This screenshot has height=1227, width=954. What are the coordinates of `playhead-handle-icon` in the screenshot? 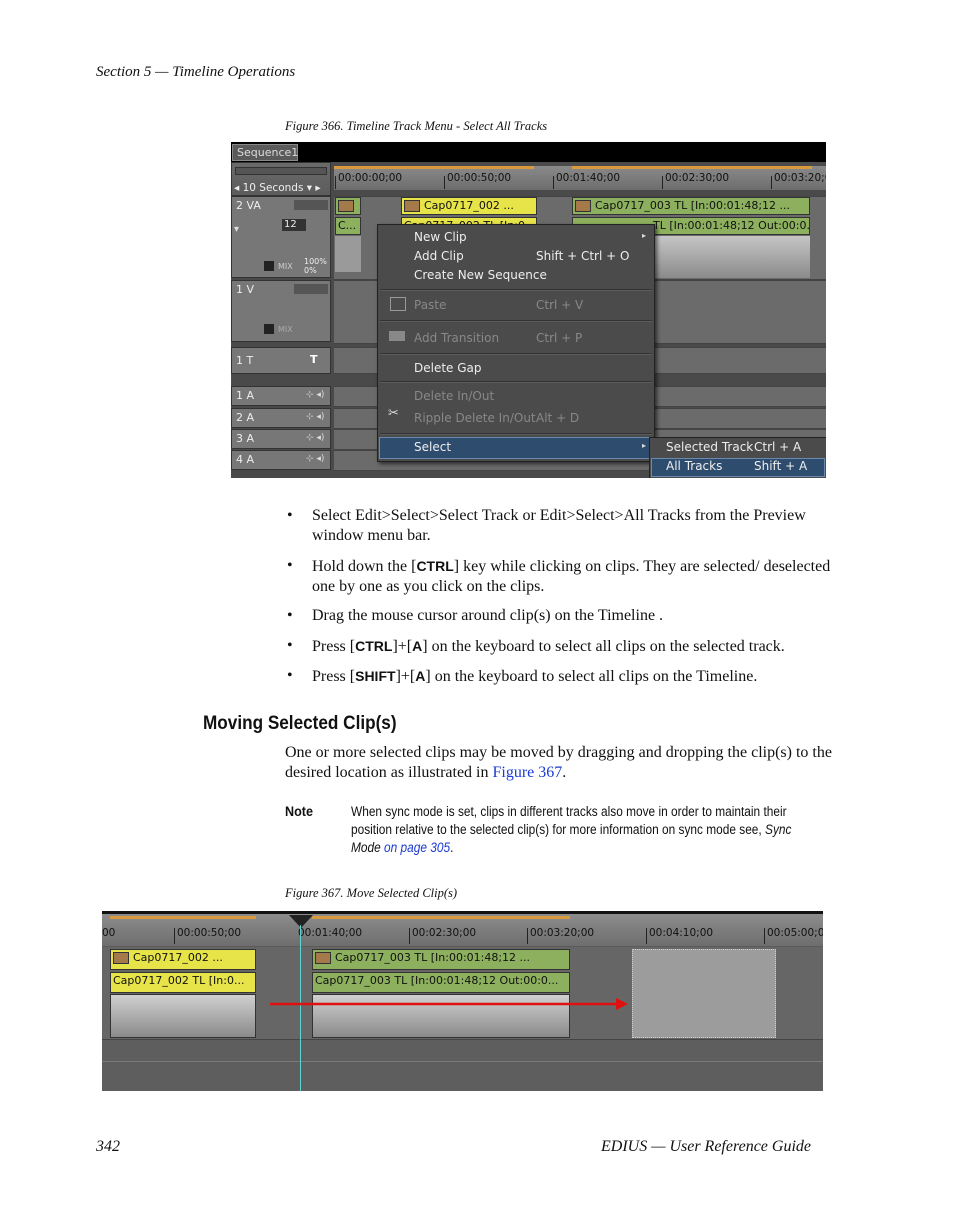 It's located at (301, 921).